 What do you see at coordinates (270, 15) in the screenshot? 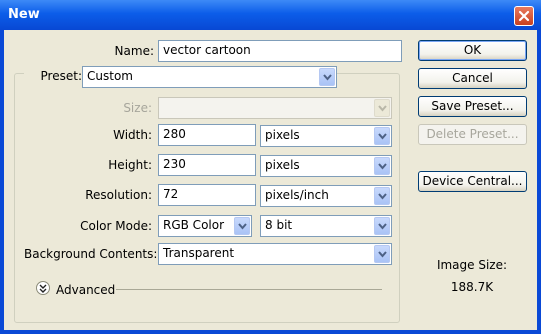
I see `title-bar: New` at bounding box center [270, 15].